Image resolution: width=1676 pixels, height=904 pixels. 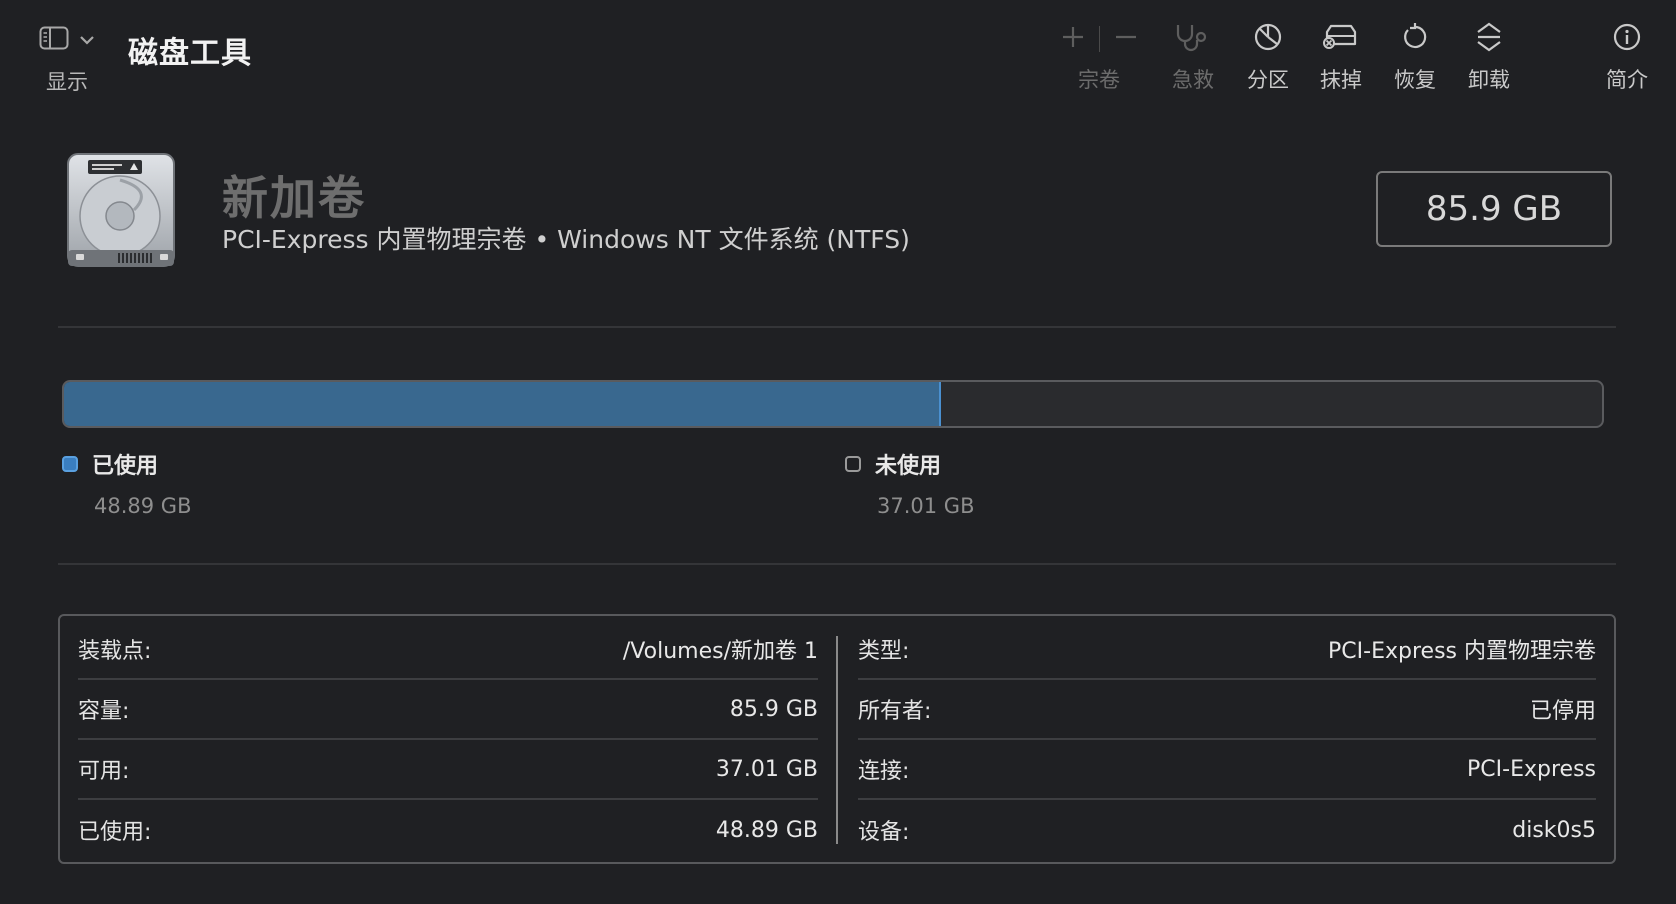 What do you see at coordinates (1415, 80) in the screenshot?
I see `restore-label: 恢复` at bounding box center [1415, 80].